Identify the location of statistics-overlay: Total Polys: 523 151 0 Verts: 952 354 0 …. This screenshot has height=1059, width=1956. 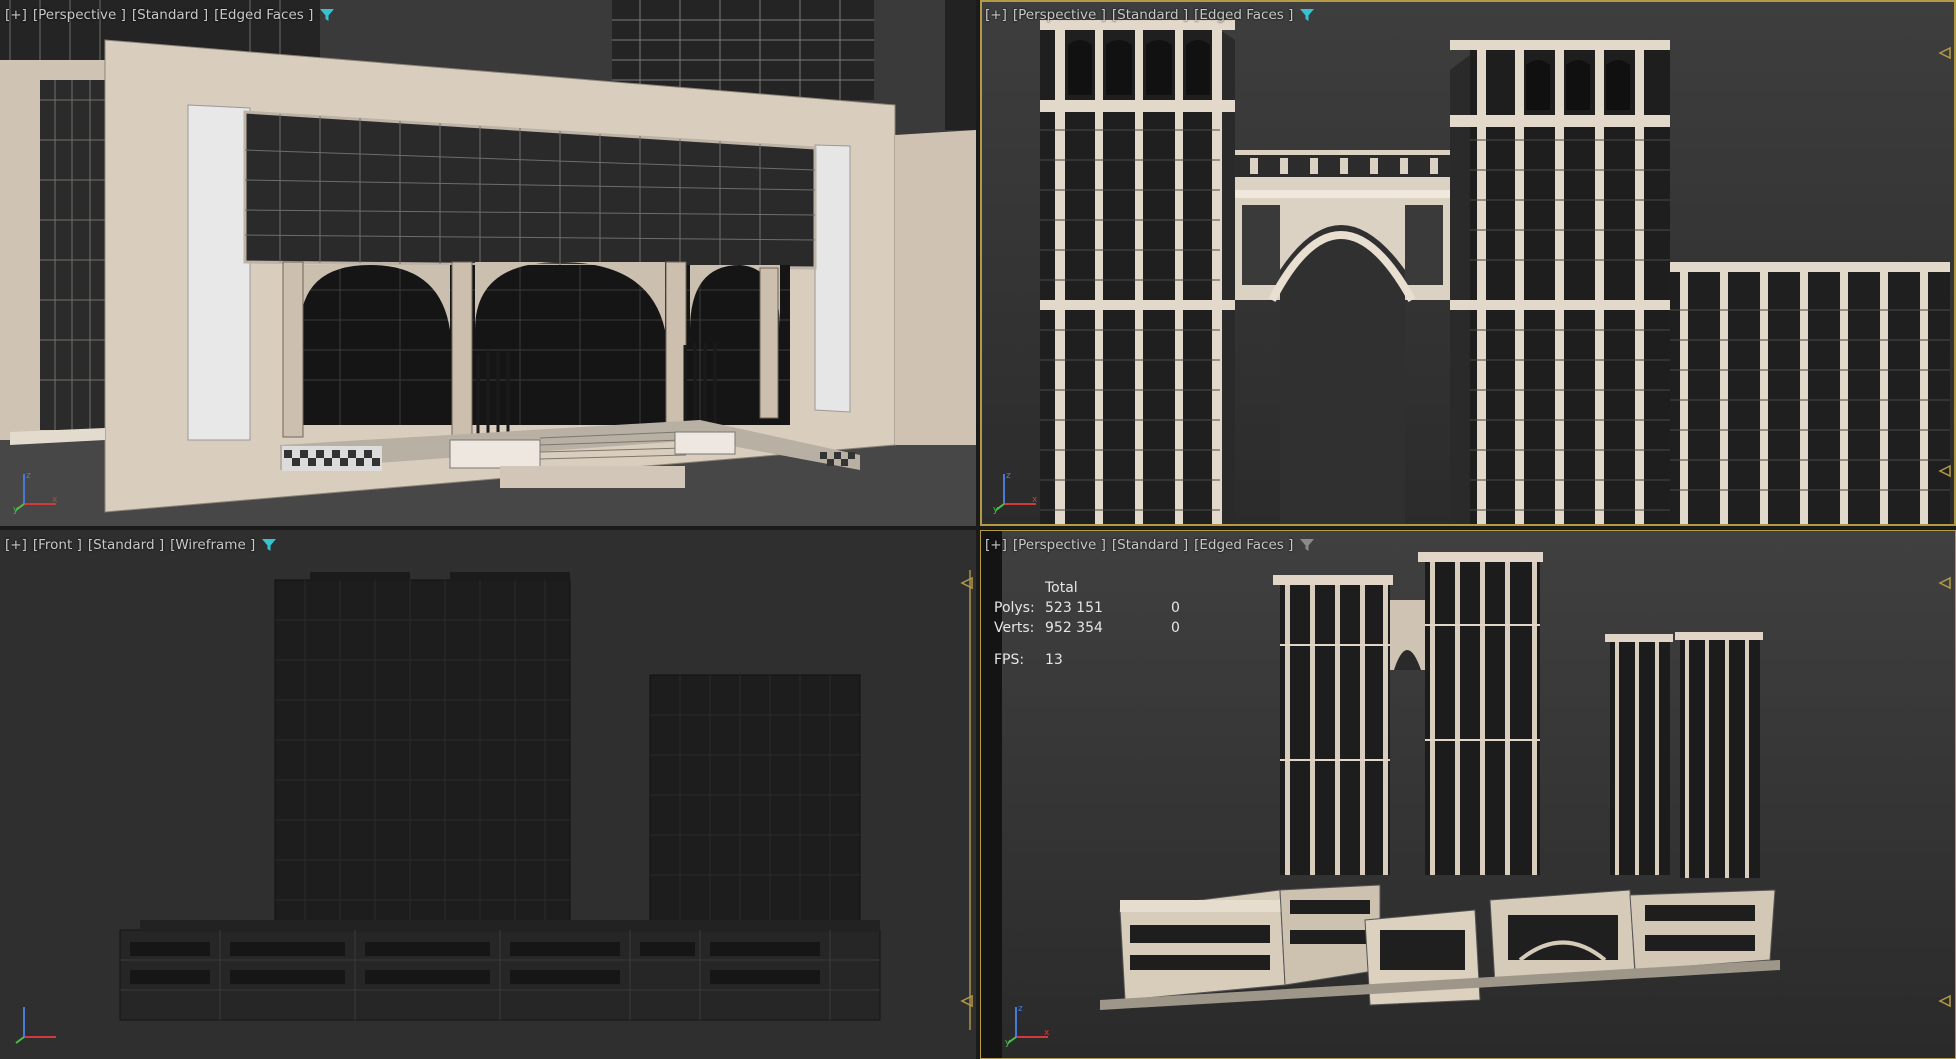
(1087, 624).